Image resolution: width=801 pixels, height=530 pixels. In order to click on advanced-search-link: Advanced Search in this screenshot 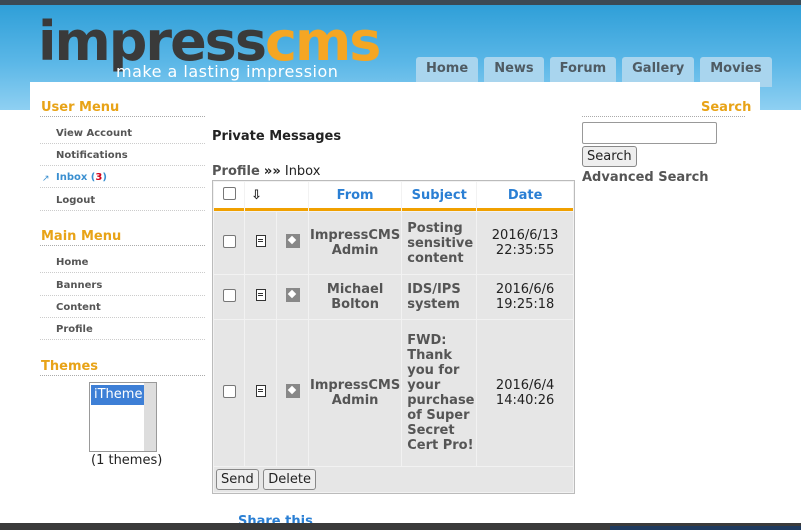, I will do `click(645, 177)`.